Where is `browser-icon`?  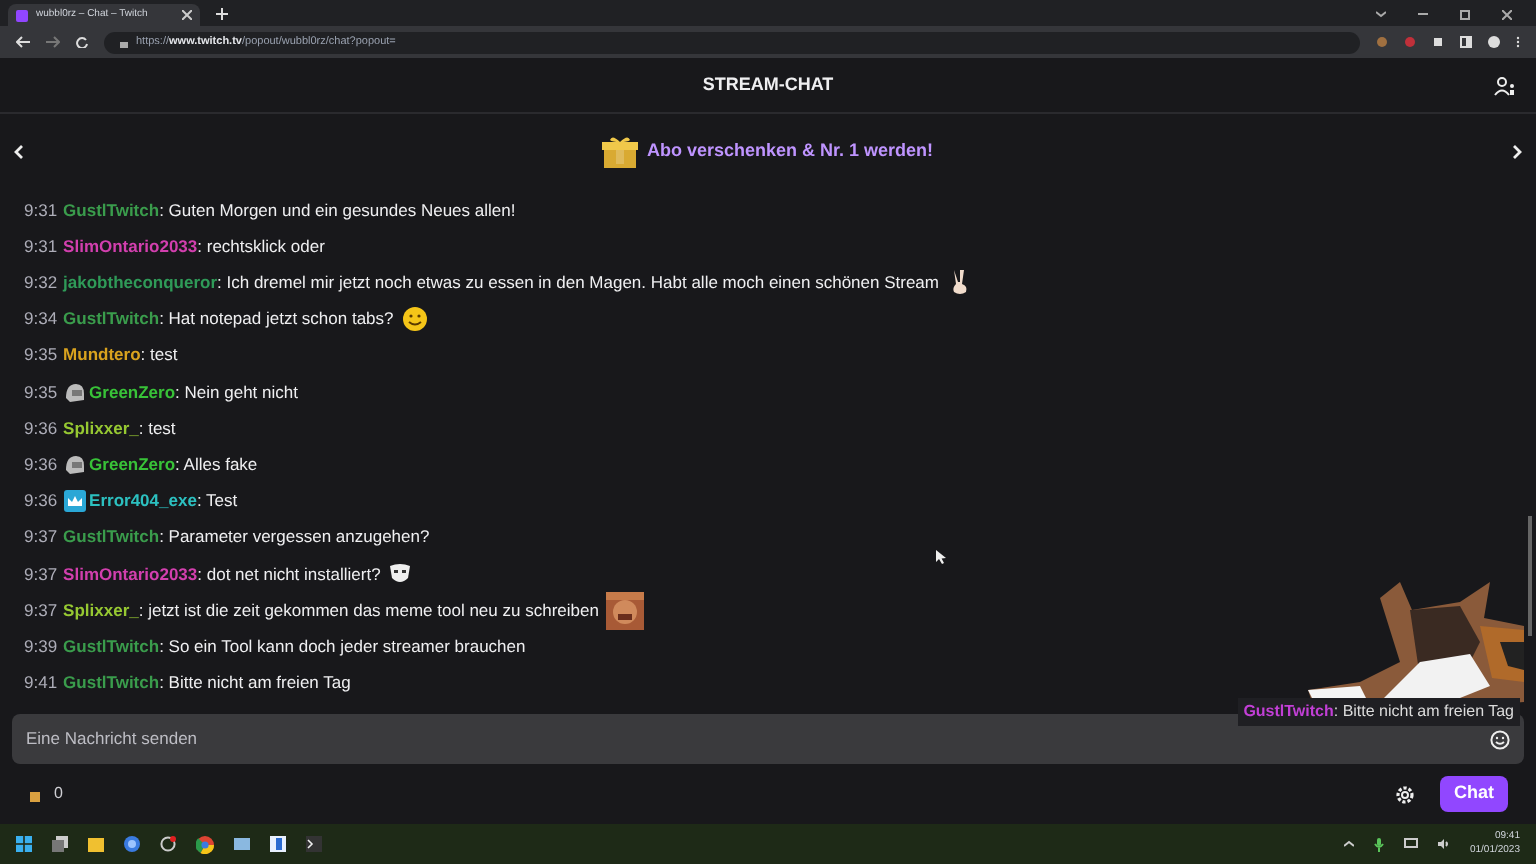
browser-icon is located at coordinates (205, 844).